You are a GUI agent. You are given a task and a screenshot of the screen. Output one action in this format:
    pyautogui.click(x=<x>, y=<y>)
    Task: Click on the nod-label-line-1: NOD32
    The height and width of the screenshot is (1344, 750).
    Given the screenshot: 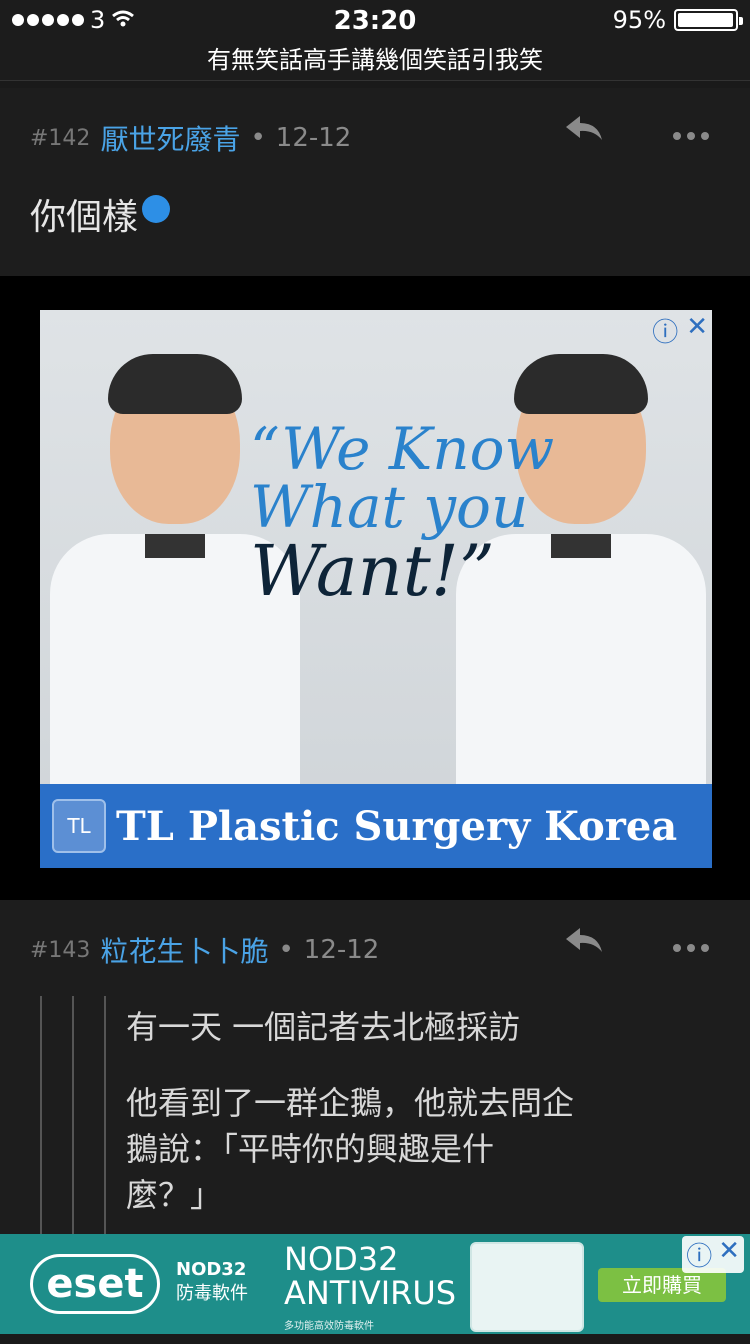 What is the action you would take?
    pyautogui.click(x=211, y=1269)
    